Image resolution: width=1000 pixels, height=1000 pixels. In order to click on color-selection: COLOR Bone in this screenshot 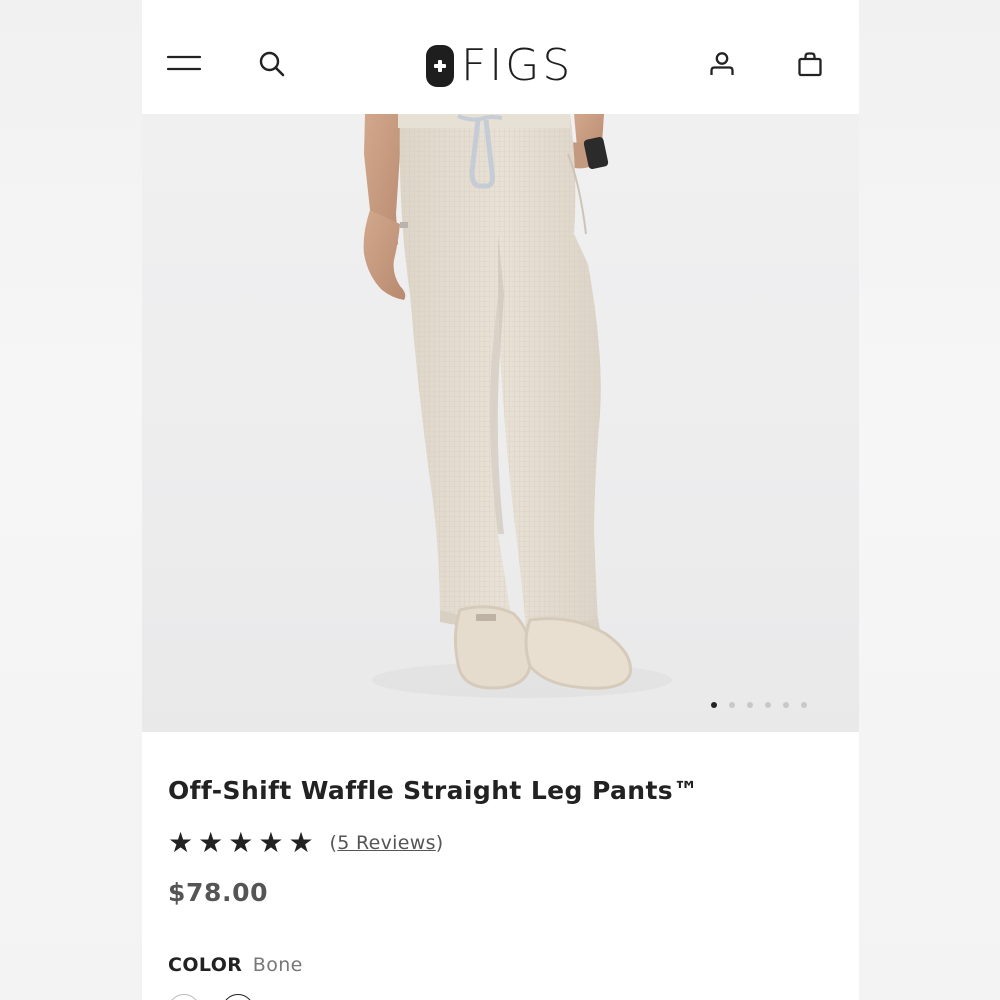, I will do `click(235, 965)`.